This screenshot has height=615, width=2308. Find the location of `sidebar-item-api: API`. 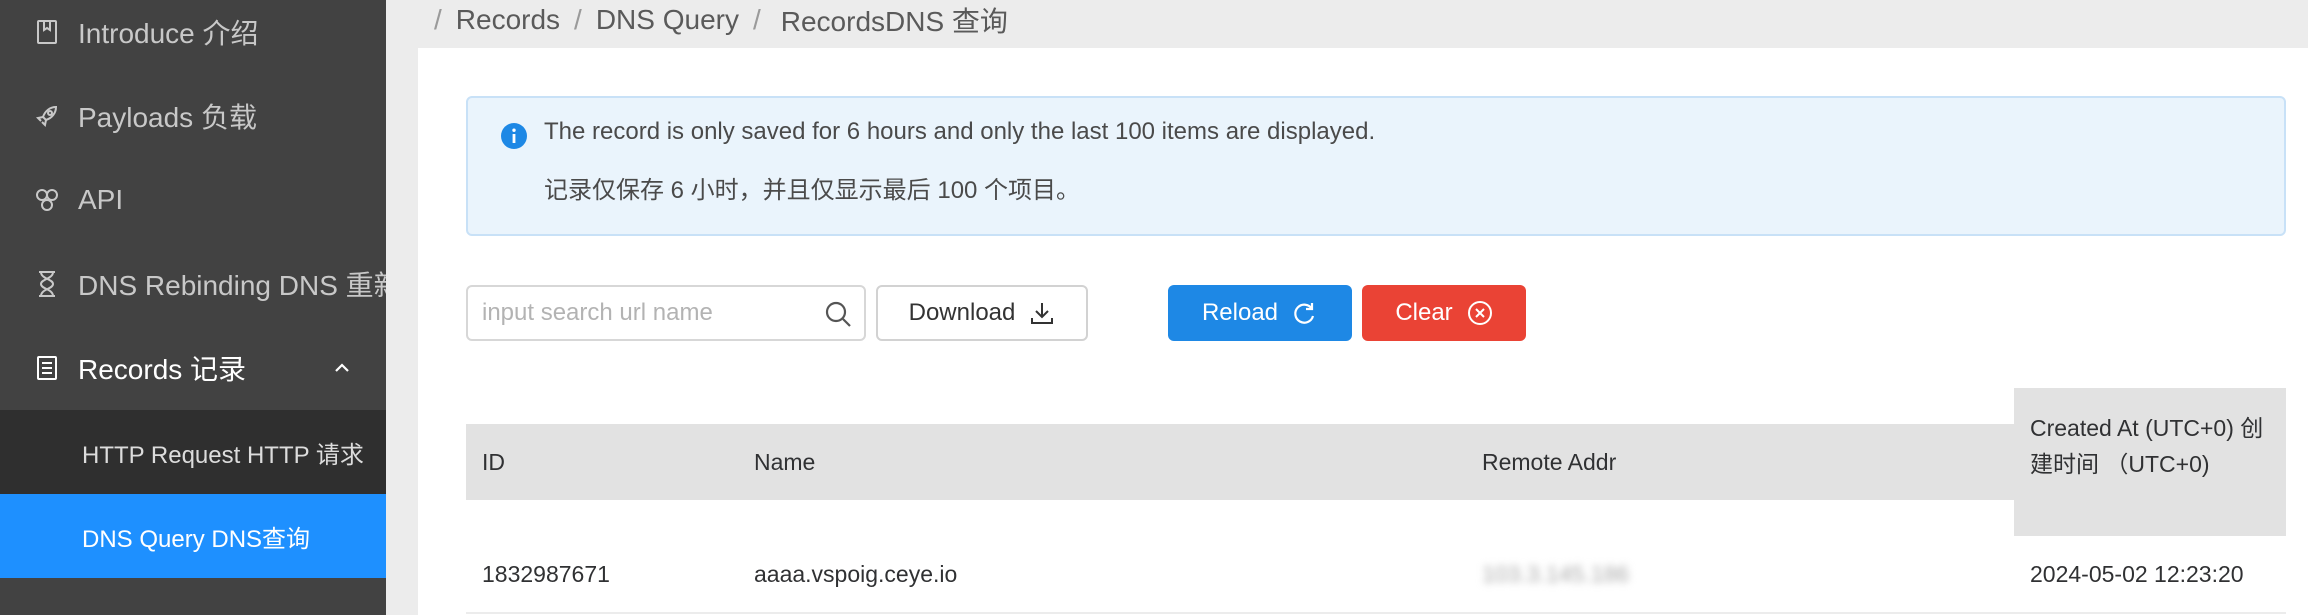

sidebar-item-api: API is located at coordinates (193, 200).